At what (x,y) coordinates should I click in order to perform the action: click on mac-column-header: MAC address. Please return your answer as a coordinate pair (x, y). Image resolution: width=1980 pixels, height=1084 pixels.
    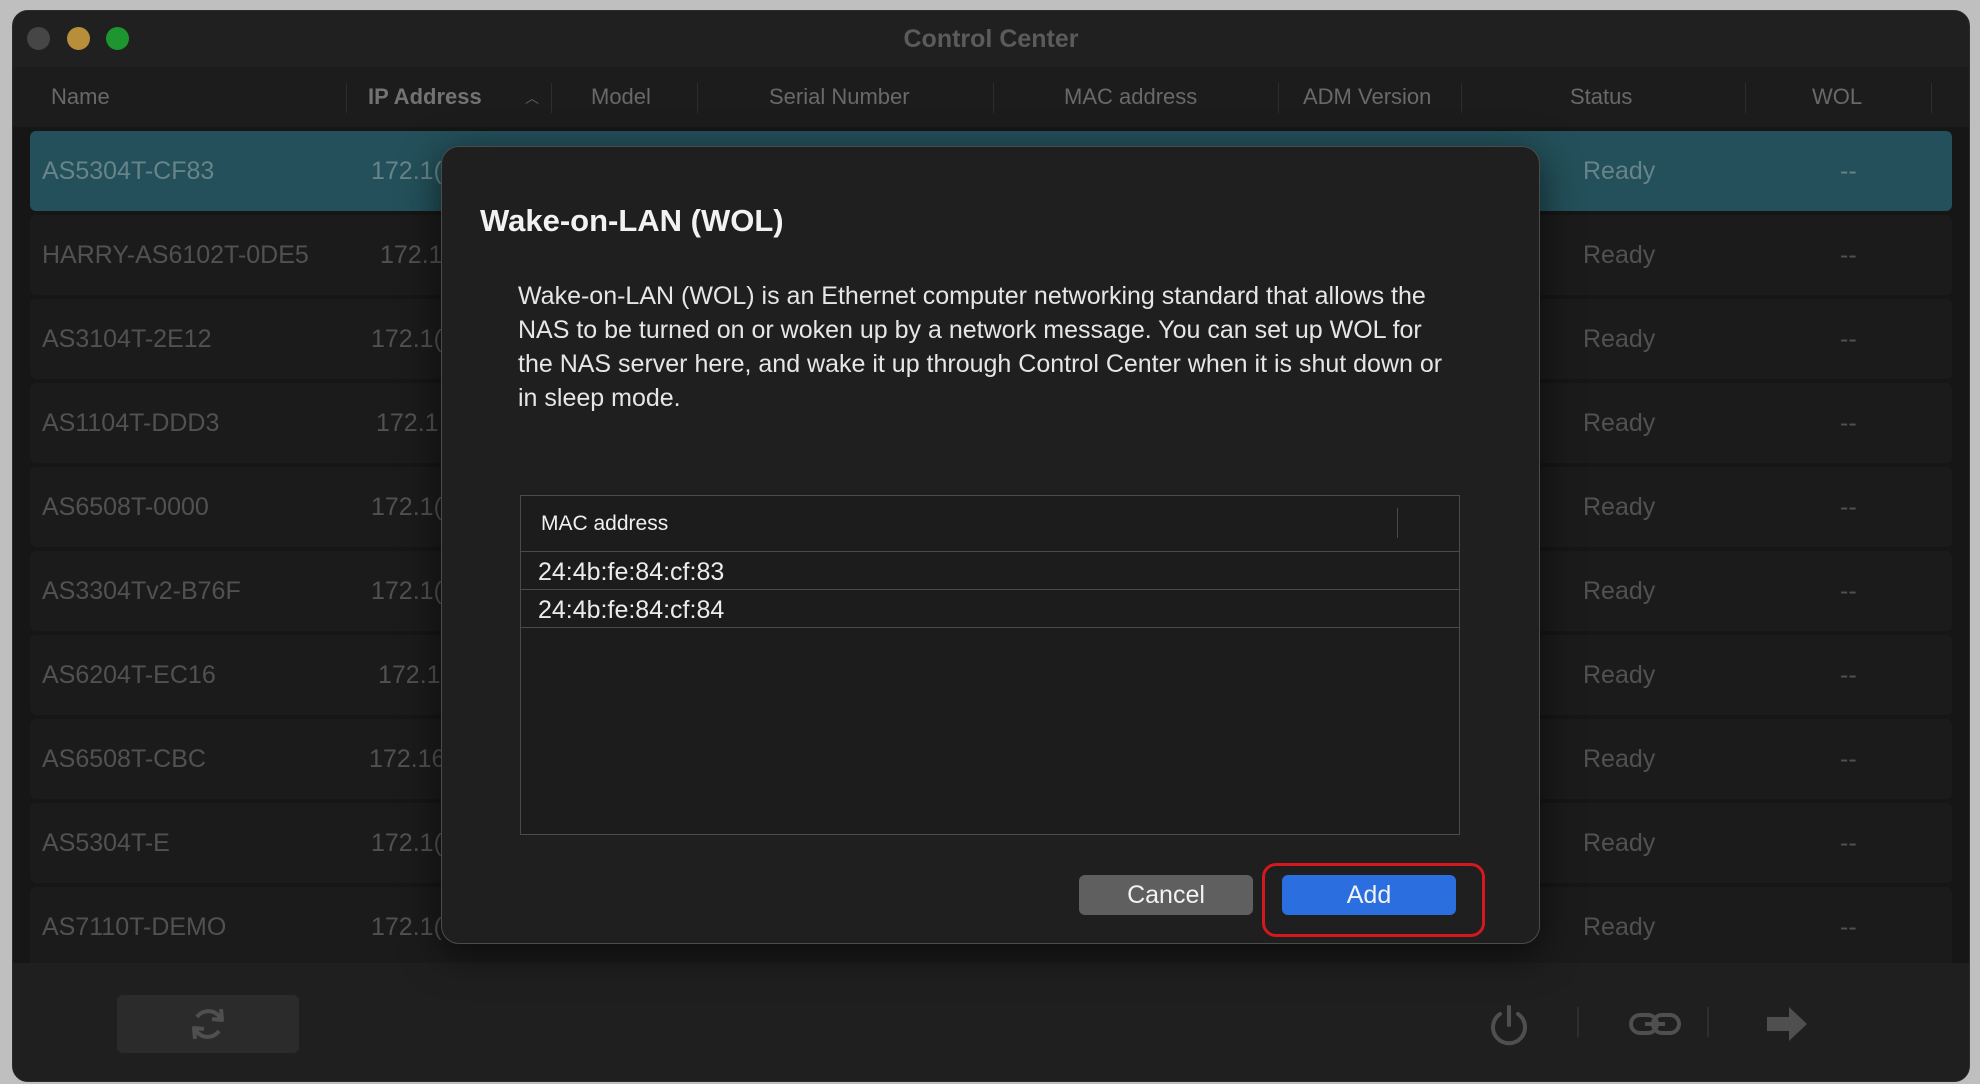
    Looking at the image, I should click on (604, 524).